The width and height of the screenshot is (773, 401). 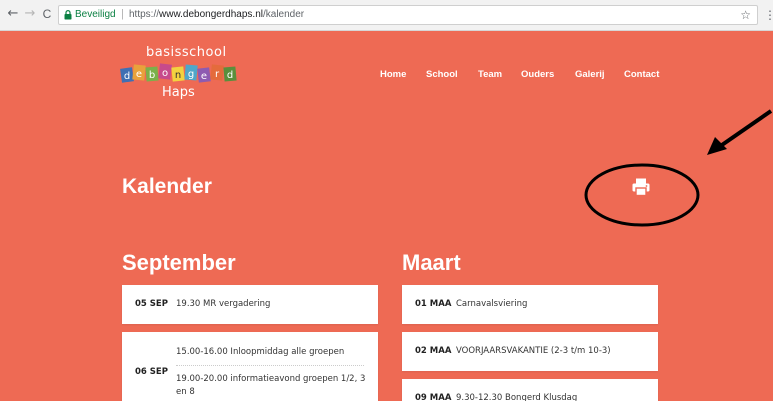 I want to click on back-arrow-icon: ←, so click(x=13, y=14).